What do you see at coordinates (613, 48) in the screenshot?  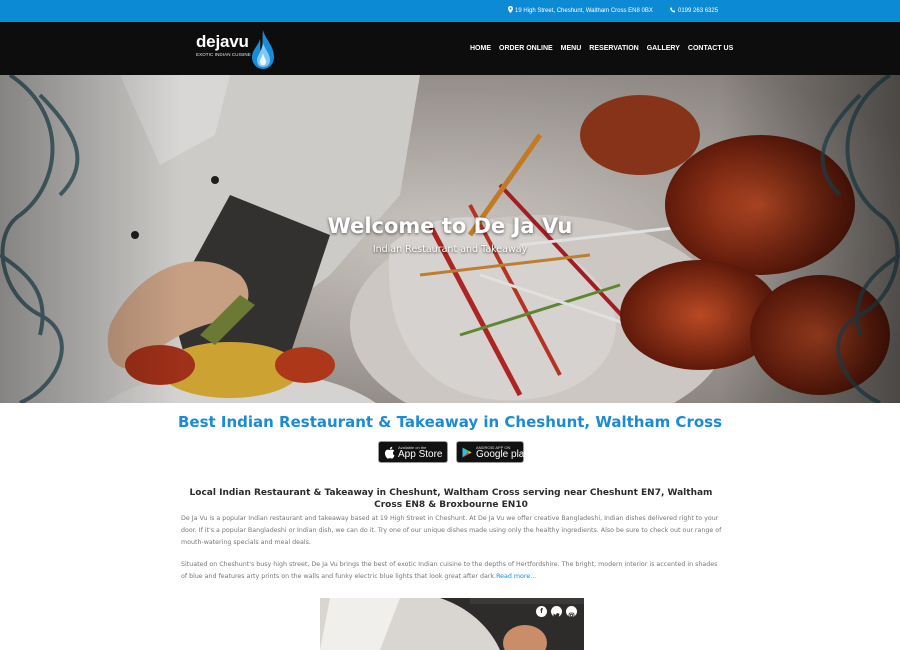 I see `nav-reservation: RESERVATION` at bounding box center [613, 48].